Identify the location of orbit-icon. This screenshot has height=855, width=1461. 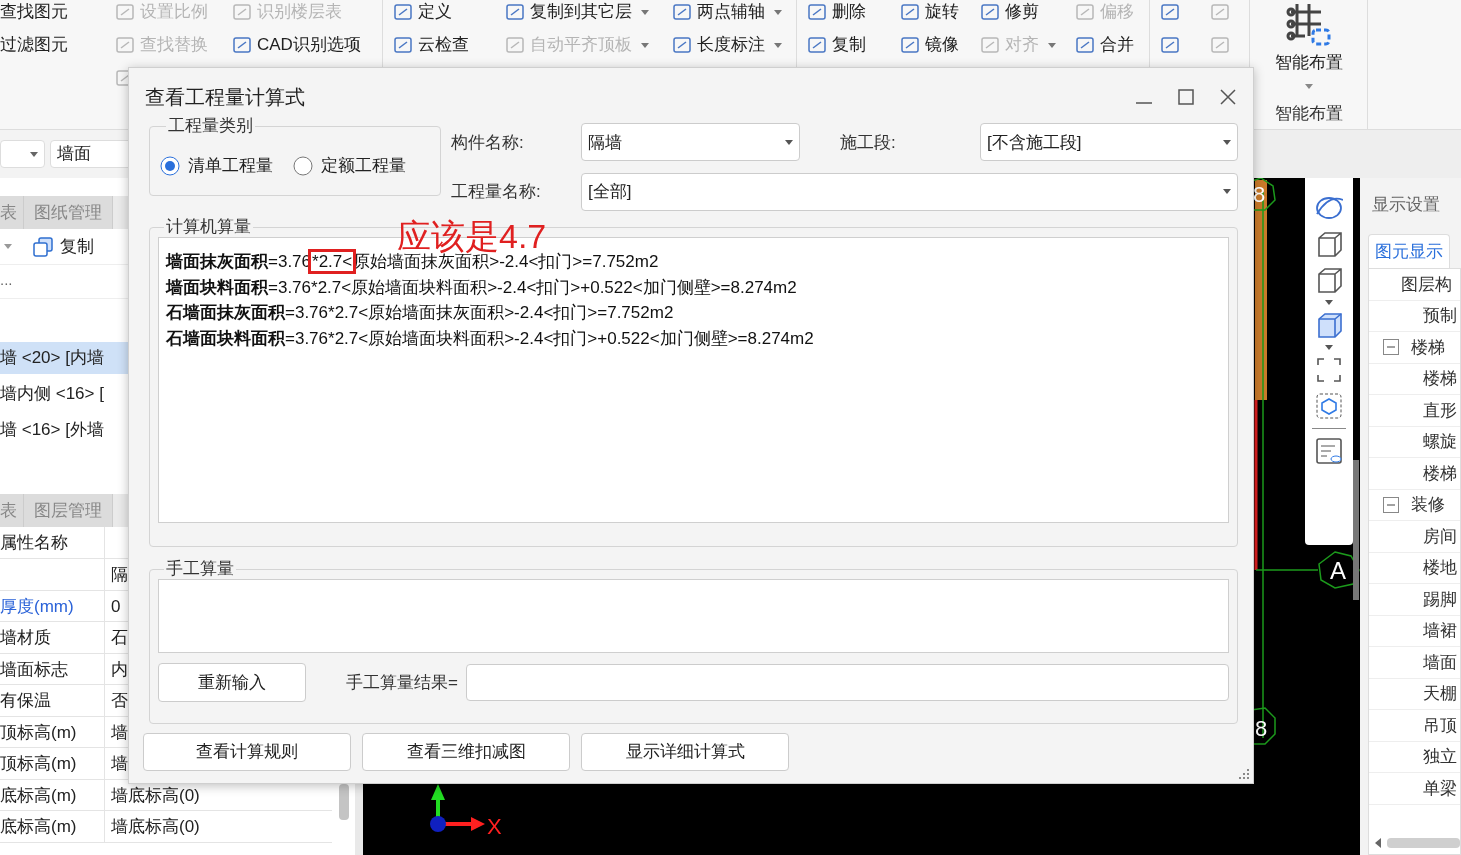
(1329, 208).